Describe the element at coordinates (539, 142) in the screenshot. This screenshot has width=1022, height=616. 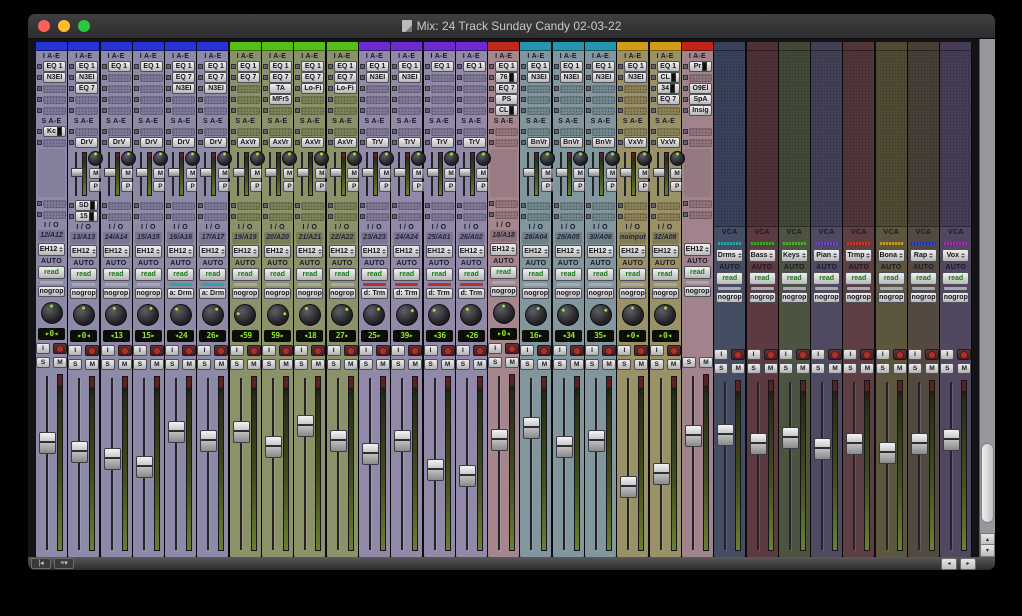
I see `send-button: BnVr` at that location.